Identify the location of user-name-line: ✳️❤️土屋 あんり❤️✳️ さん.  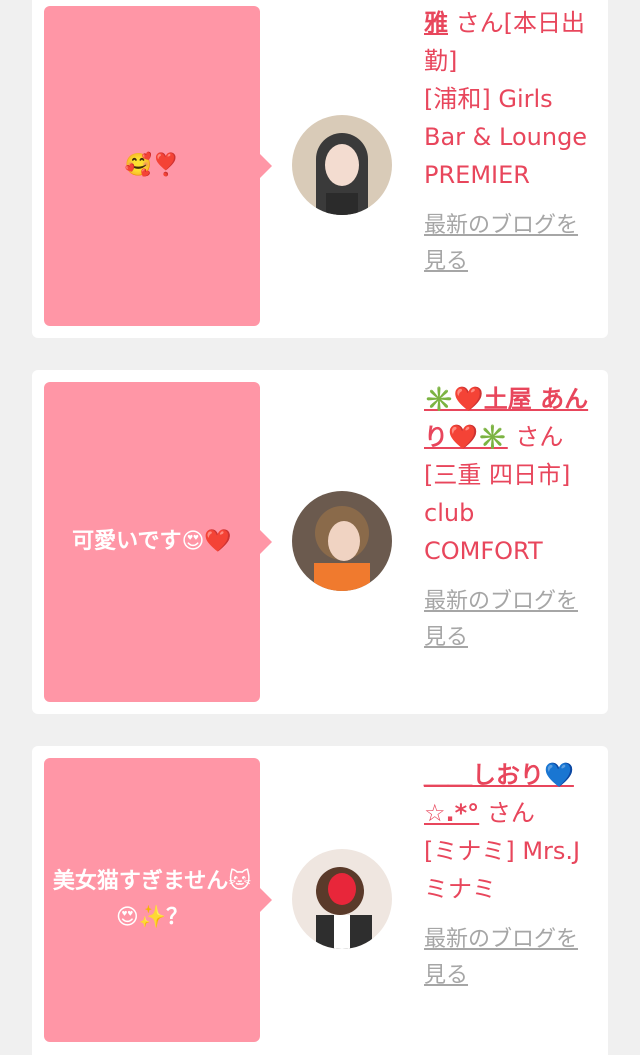
(510, 418).